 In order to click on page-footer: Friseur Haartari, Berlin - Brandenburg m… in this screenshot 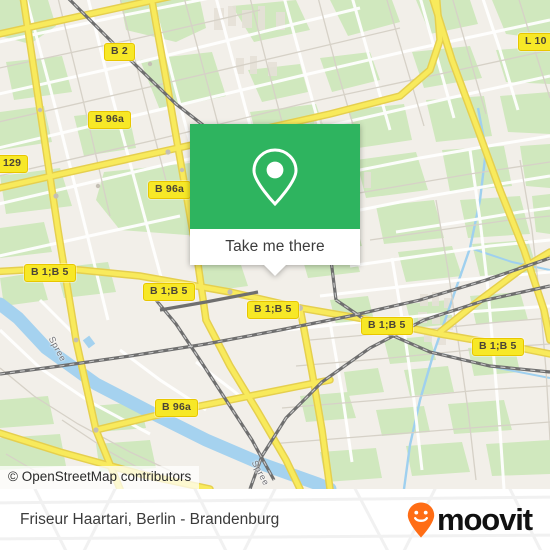, I will do `click(275, 519)`.